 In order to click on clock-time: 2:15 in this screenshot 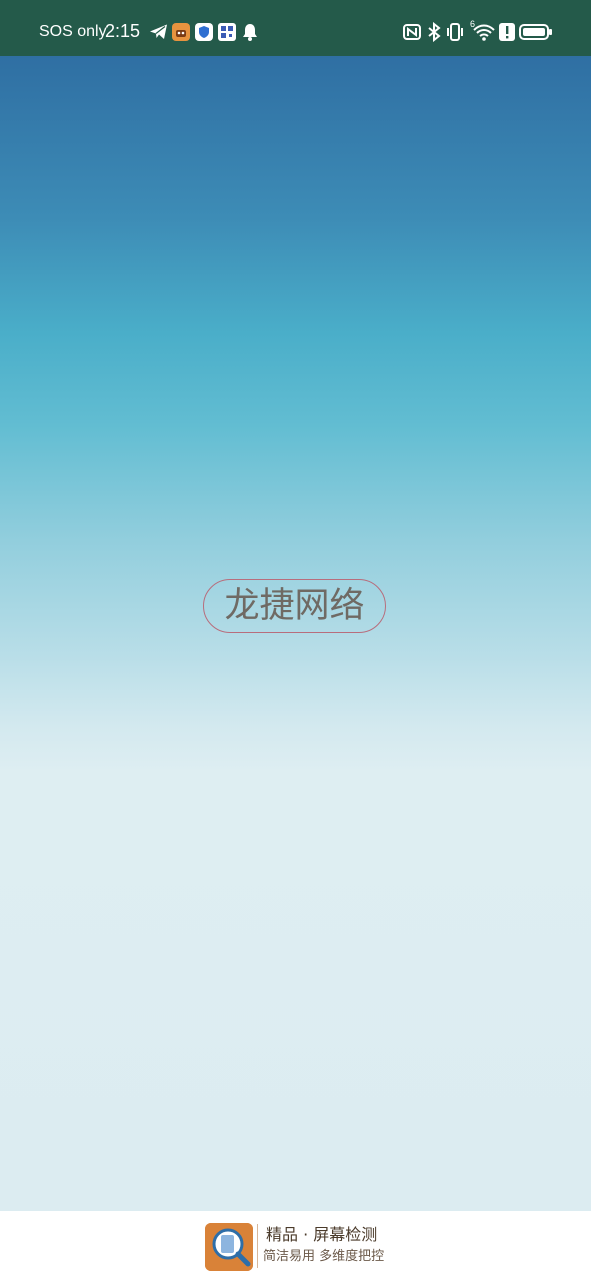, I will do `click(123, 31)`.